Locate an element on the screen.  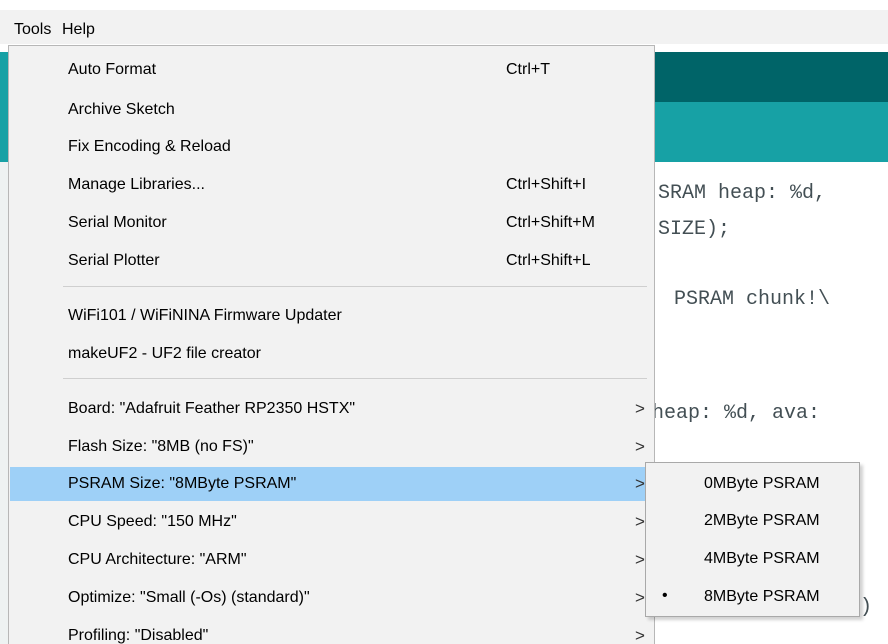
menu-item-cpu-architecture: CPU Architecture: "ARM" > is located at coordinates (332, 560).